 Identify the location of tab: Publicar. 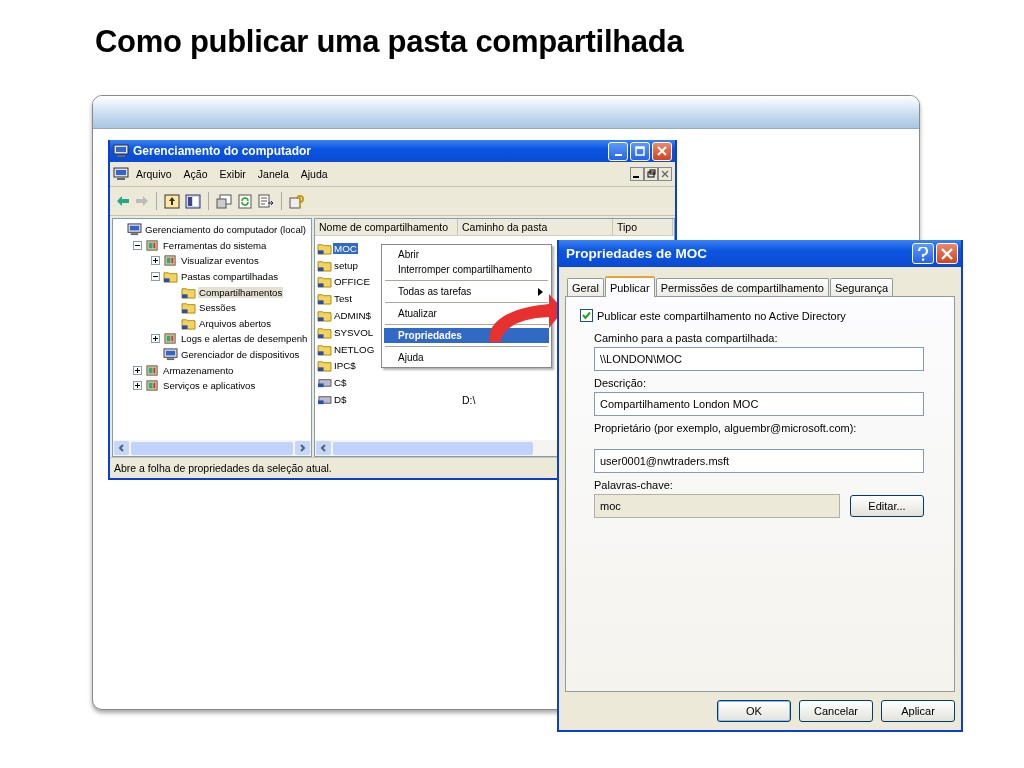
(629, 286).